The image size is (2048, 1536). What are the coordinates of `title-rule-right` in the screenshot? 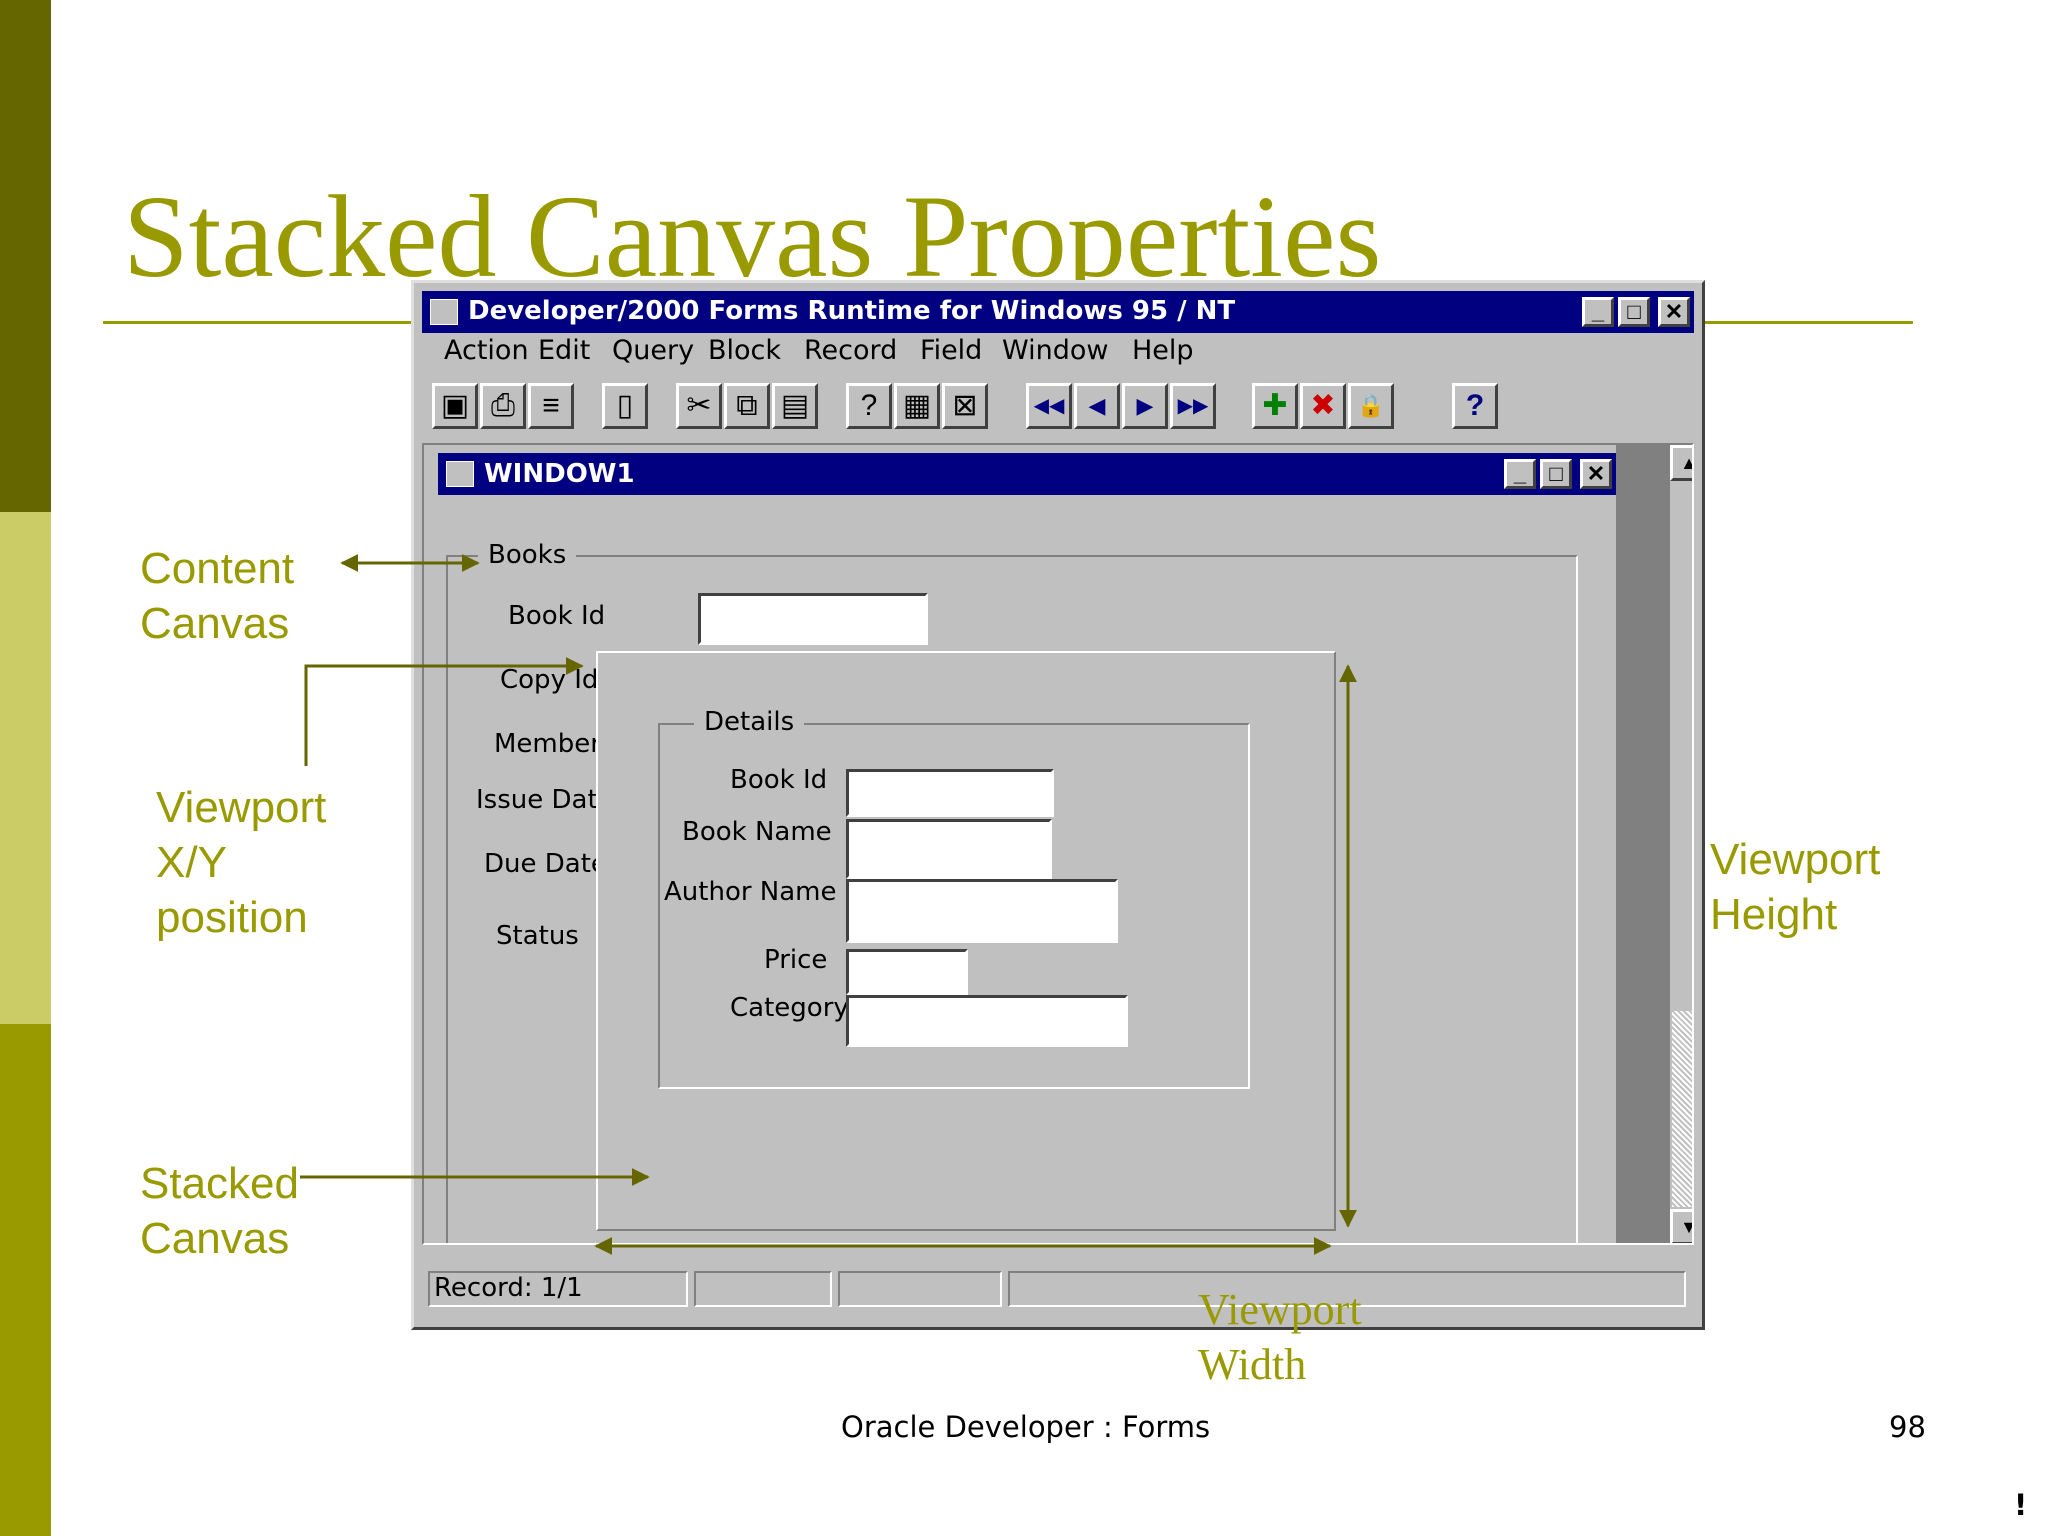 It's located at (1806, 322).